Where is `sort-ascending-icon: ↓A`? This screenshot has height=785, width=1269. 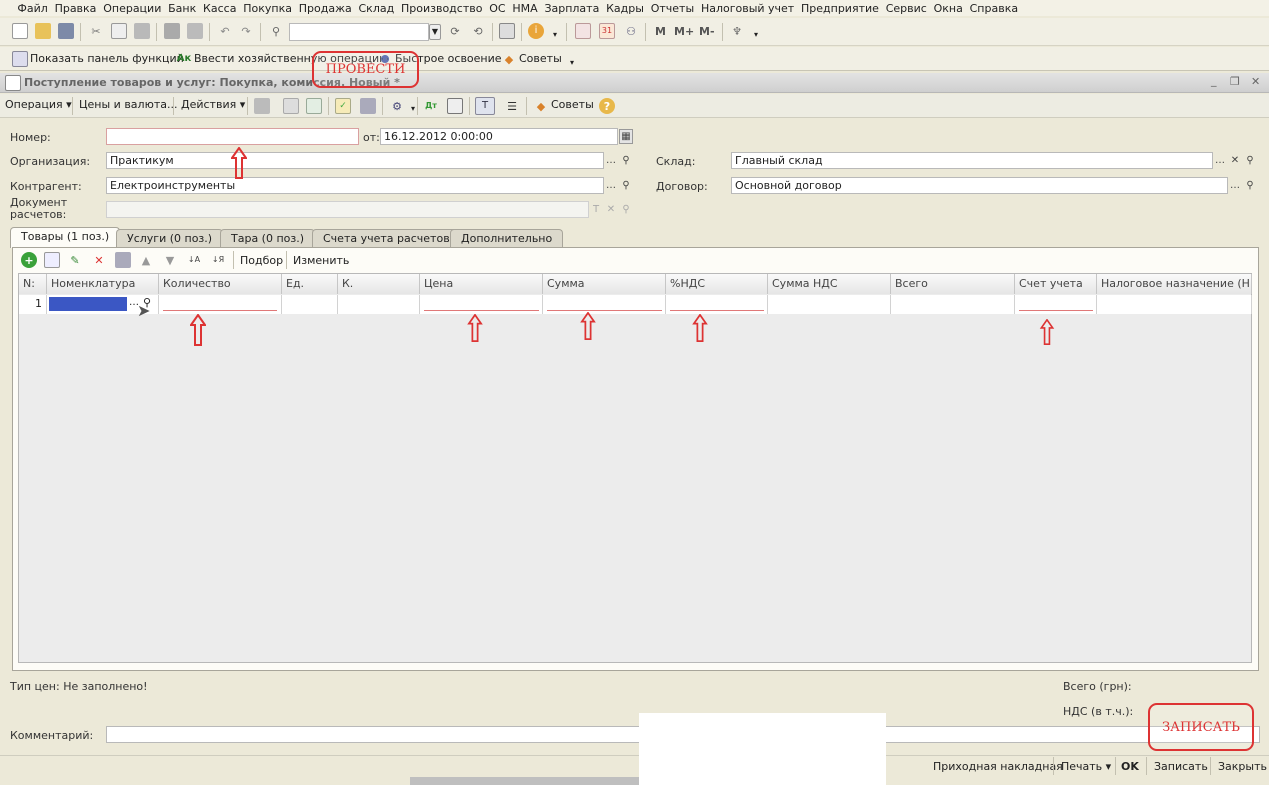
sort-ascending-icon: ↓A is located at coordinates (194, 260).